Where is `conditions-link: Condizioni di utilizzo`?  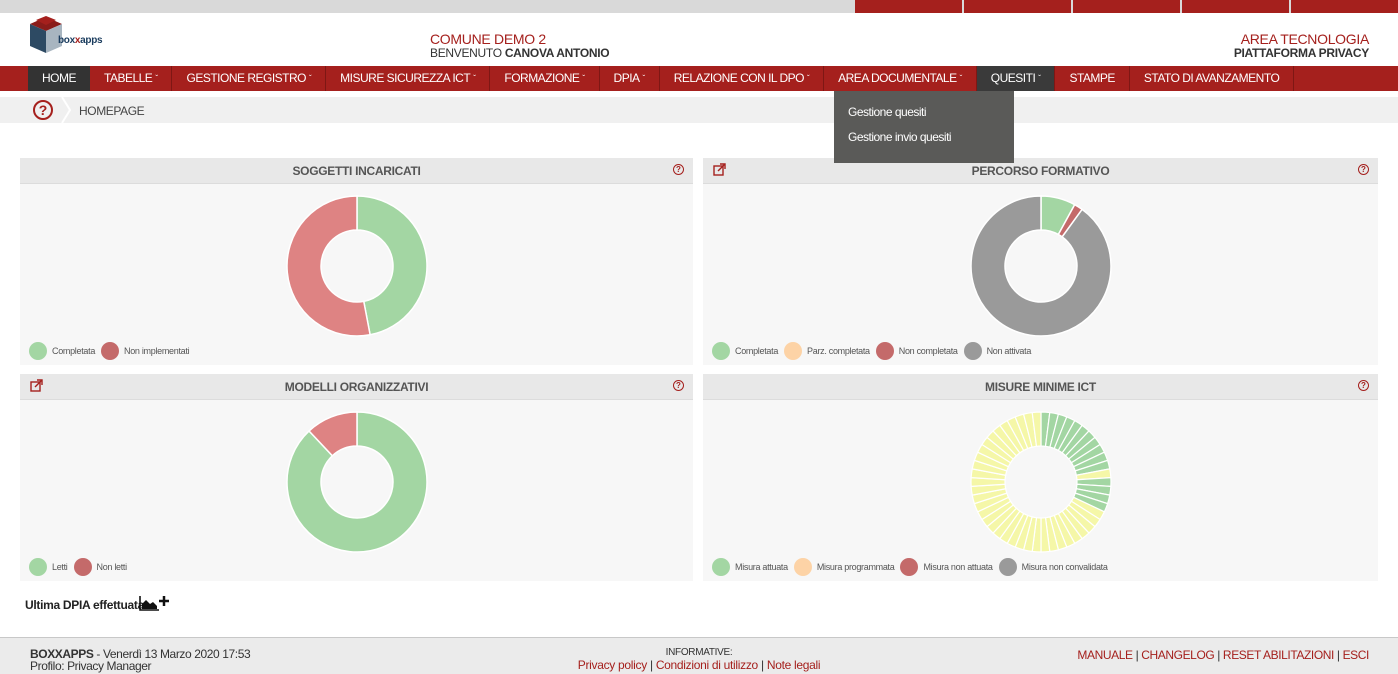
conditions-link: Condizioni di utilizzo is located at coordinates (707, 665).